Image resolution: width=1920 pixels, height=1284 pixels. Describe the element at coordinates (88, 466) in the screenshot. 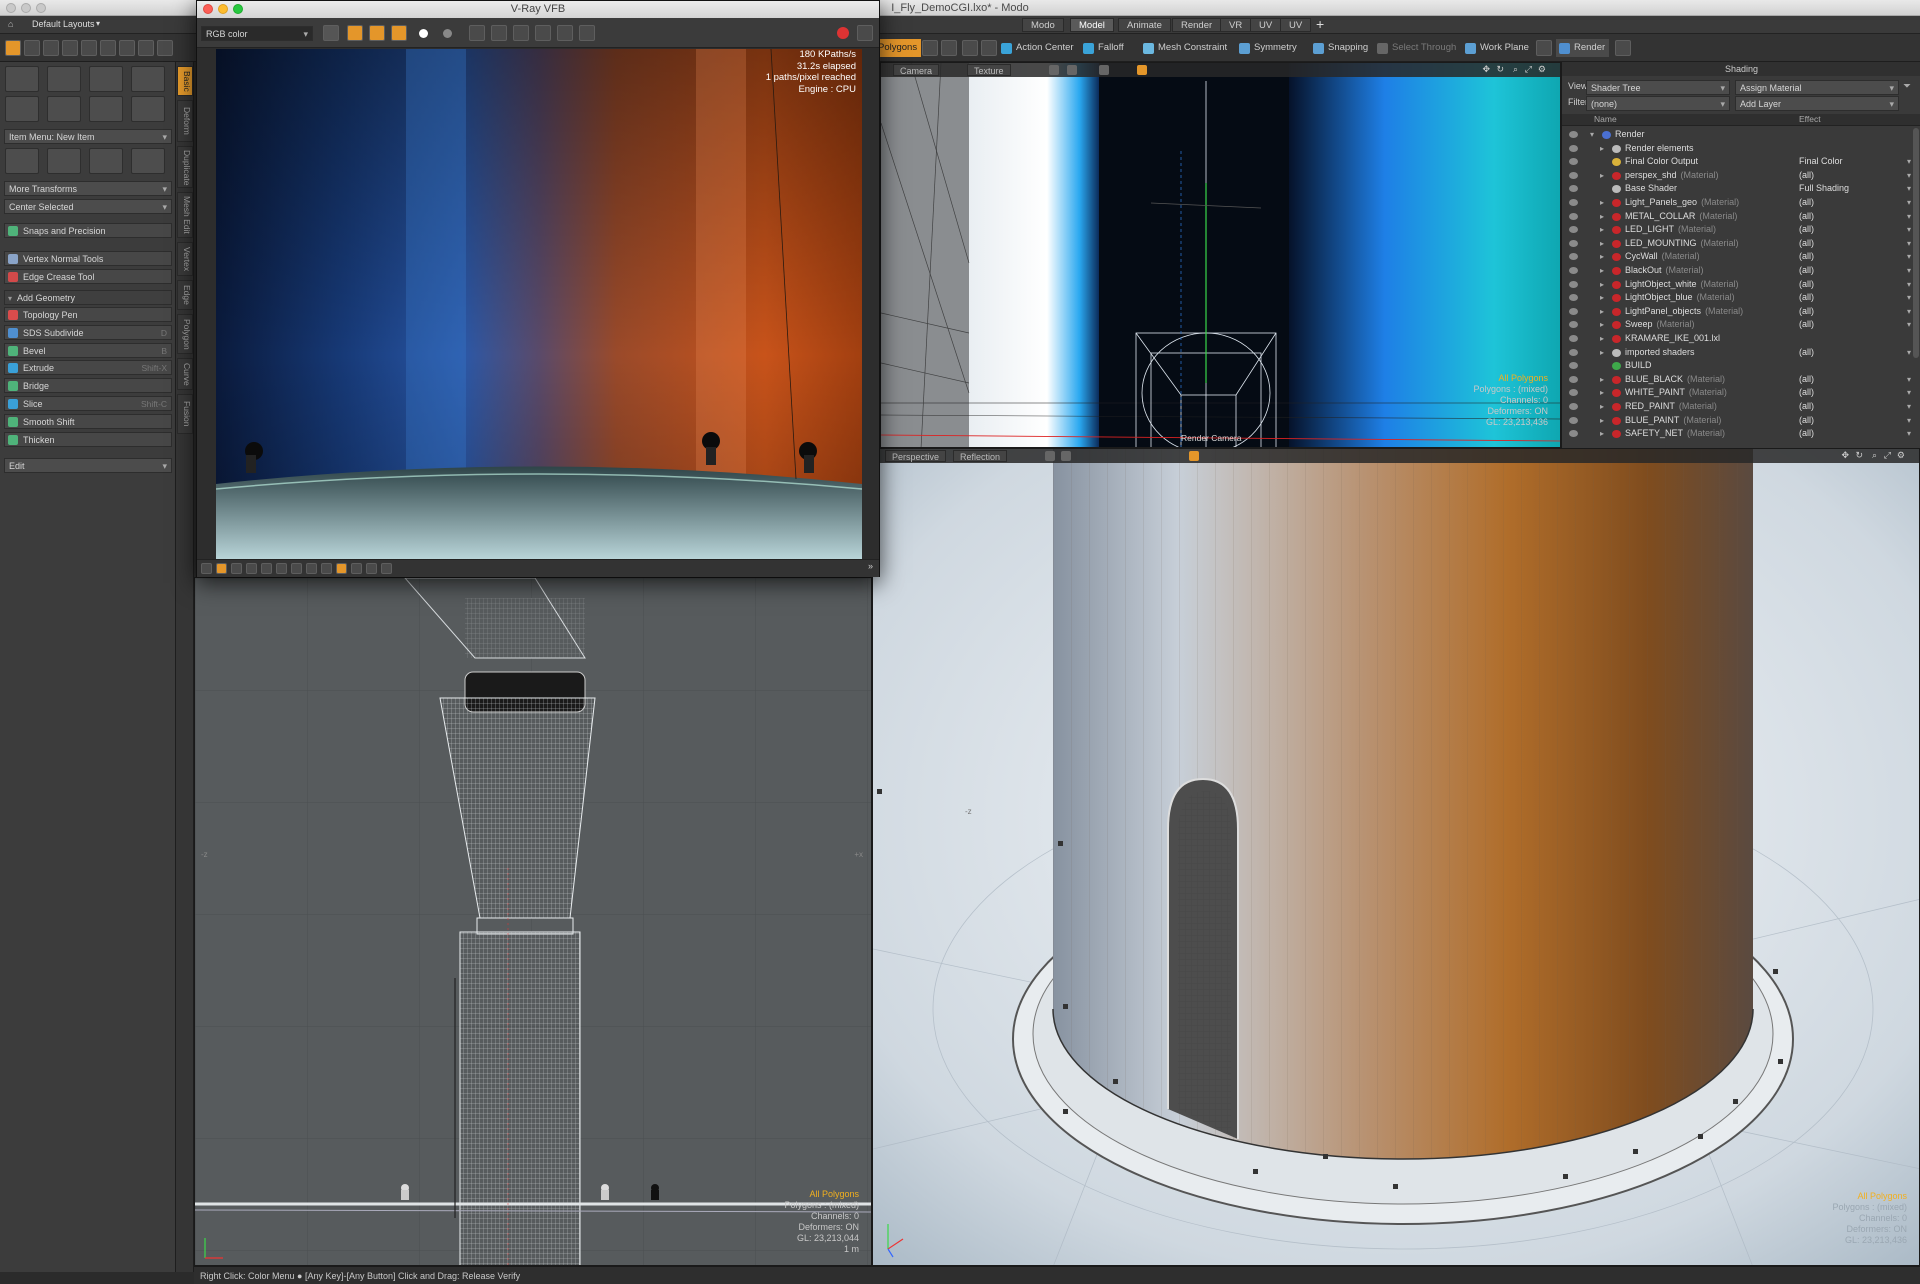

I see `edit-dropdown: Edit` at that location.